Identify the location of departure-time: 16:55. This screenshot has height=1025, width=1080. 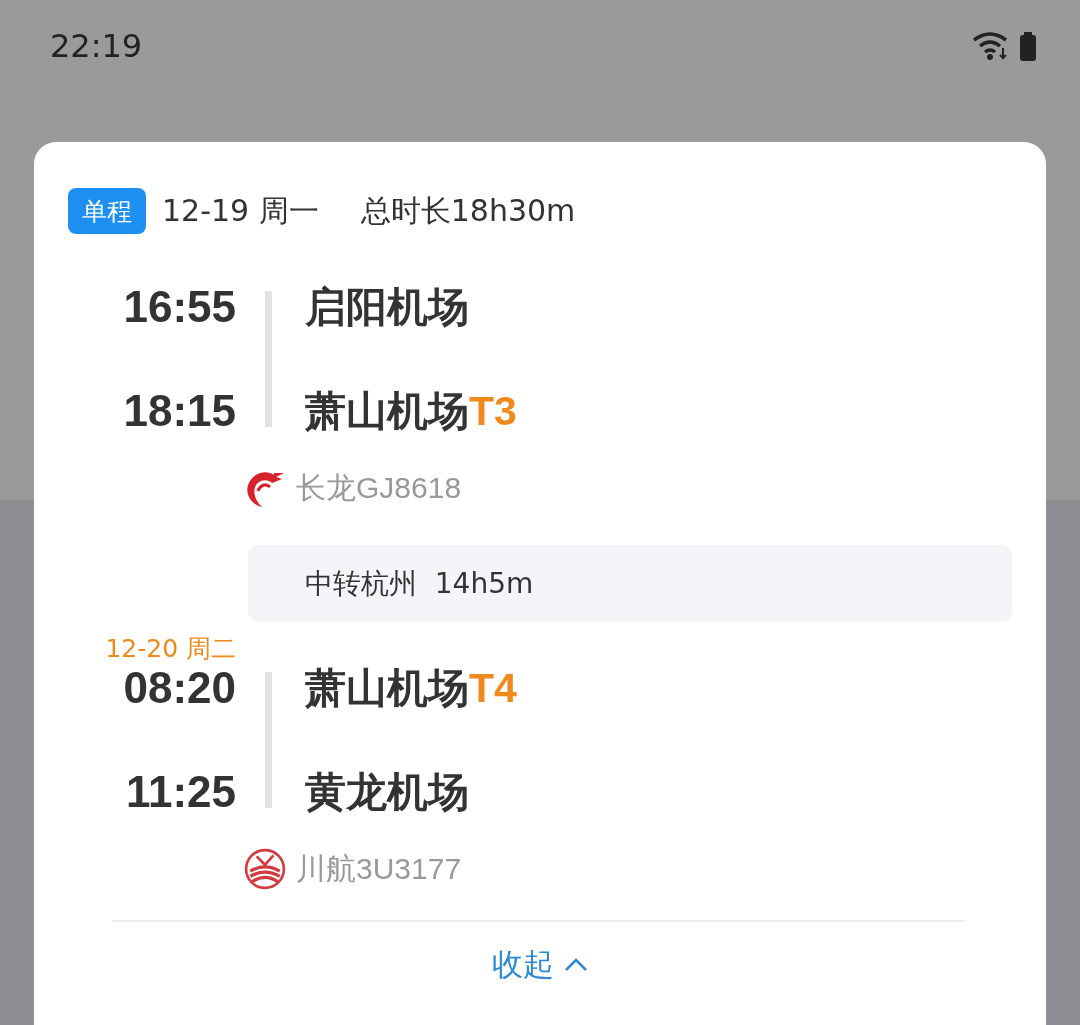
(179, 307).